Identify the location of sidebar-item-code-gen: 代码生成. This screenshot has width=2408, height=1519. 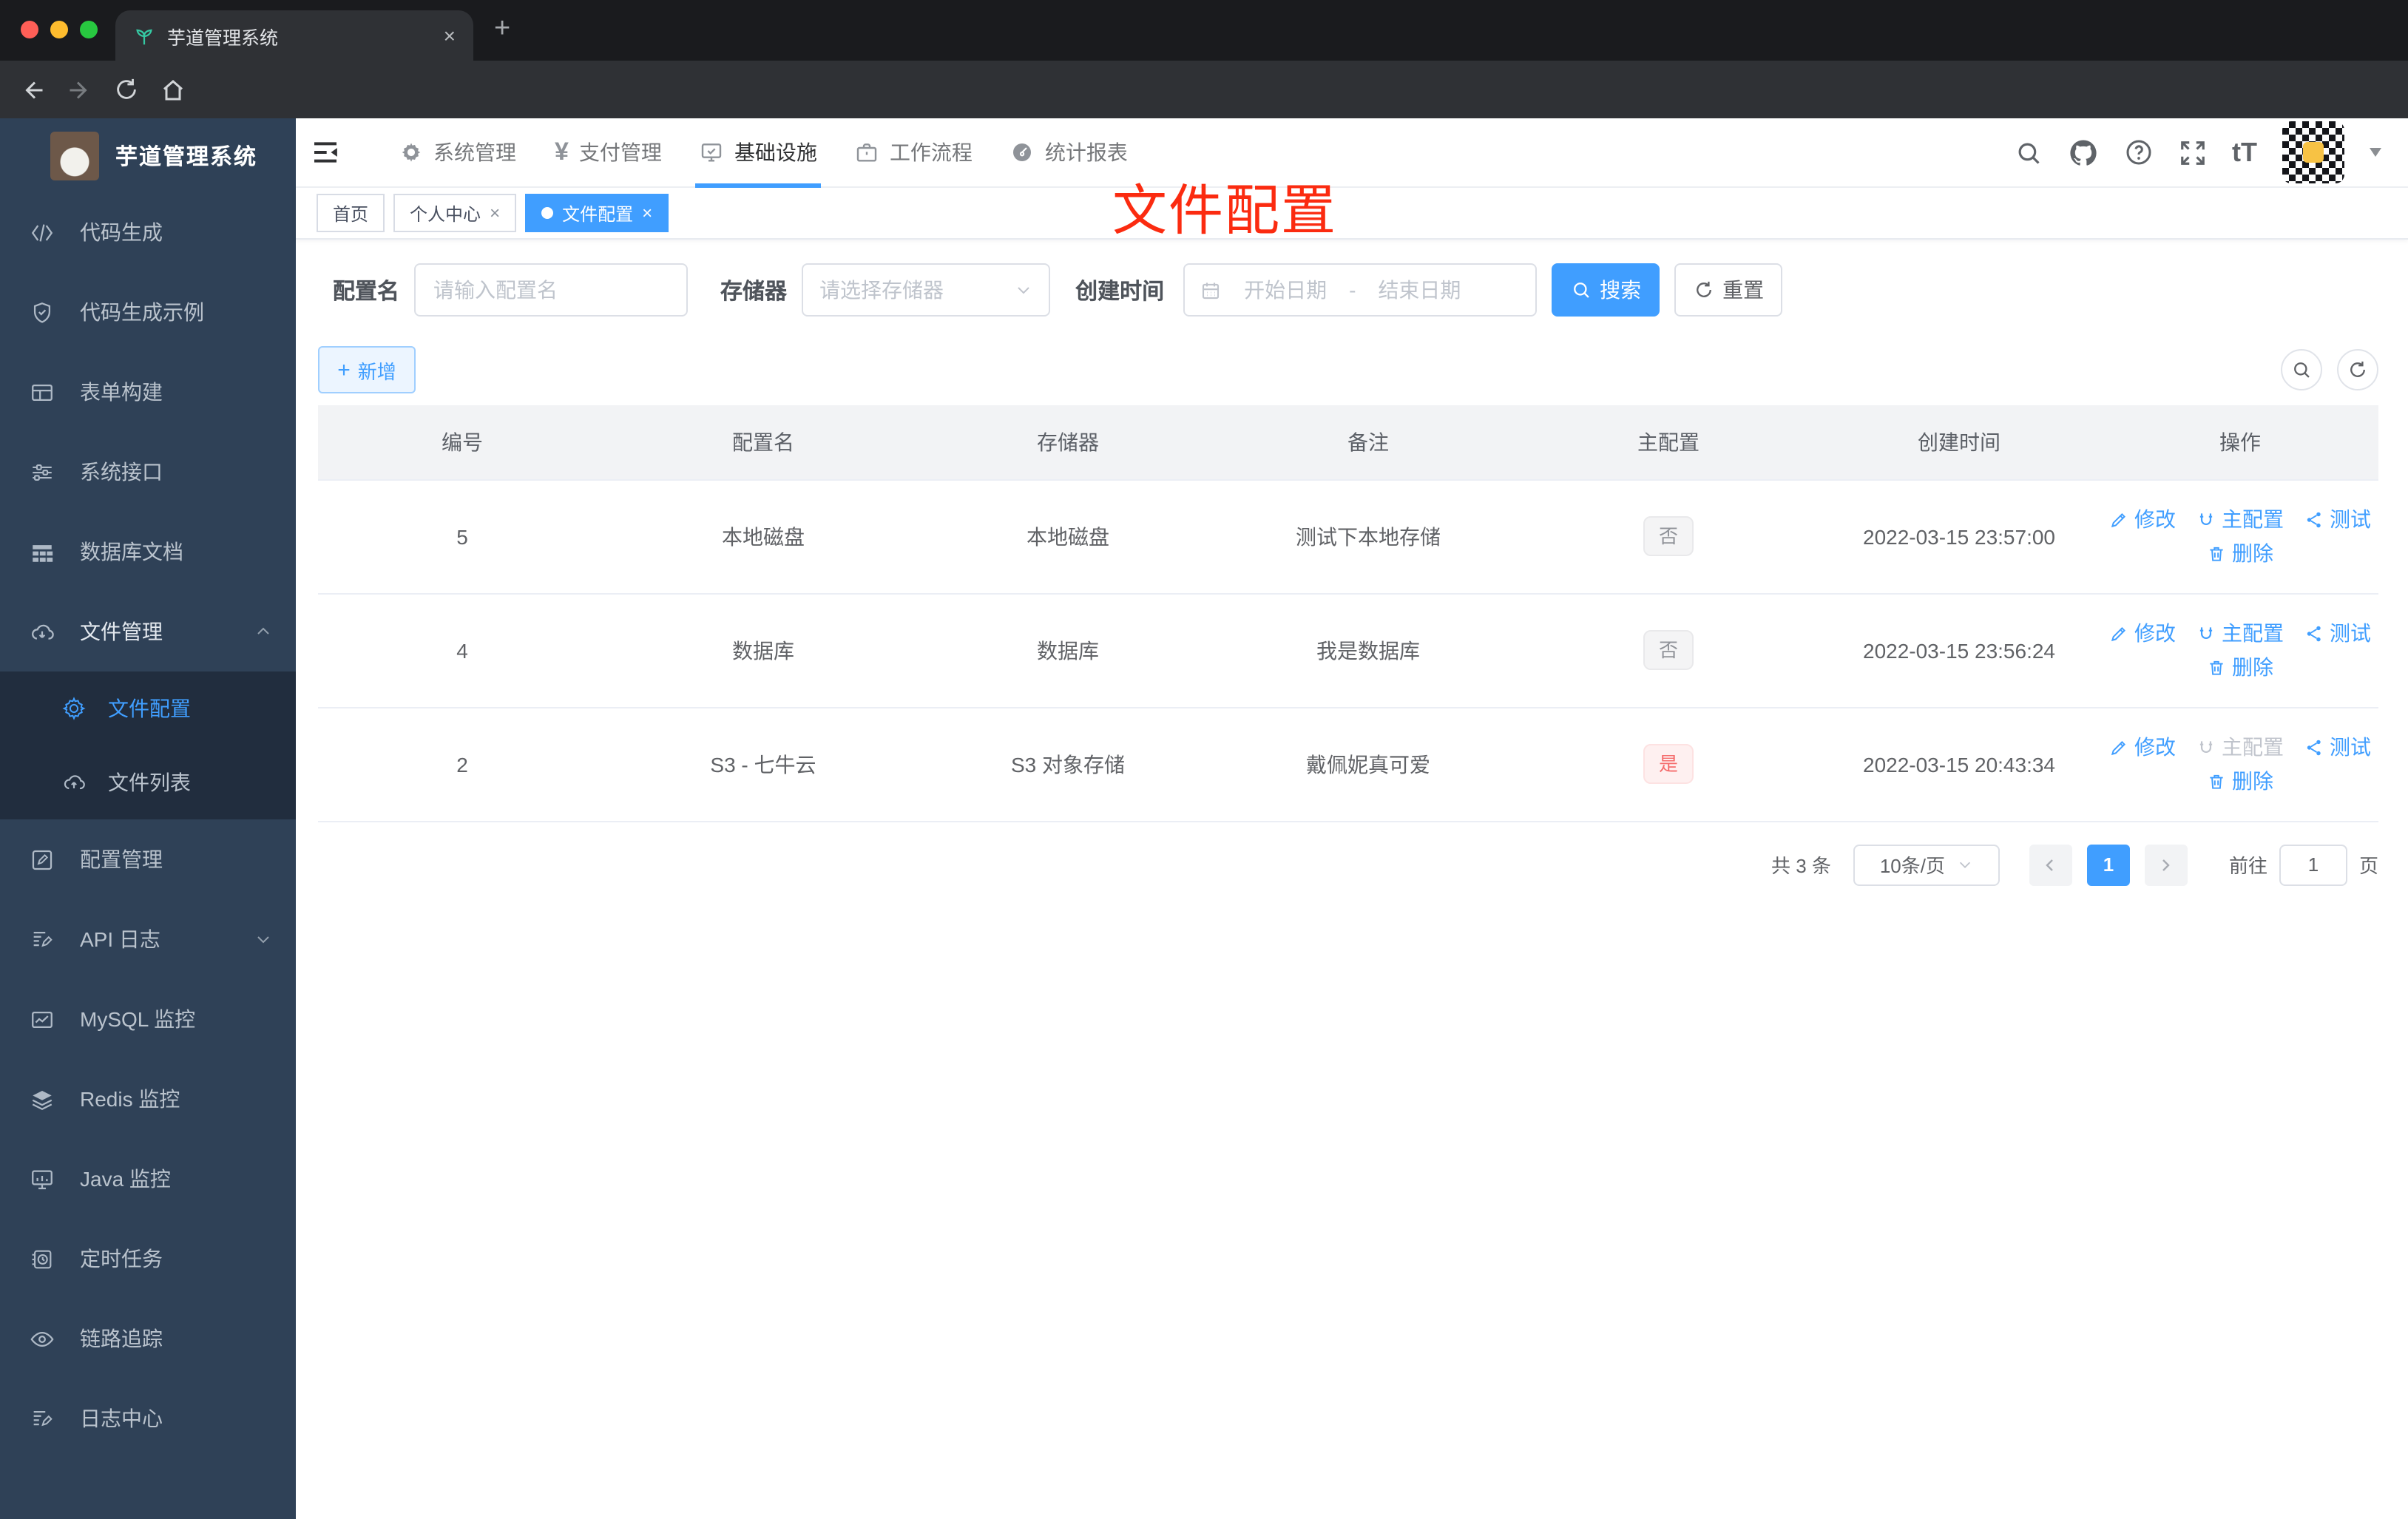
(148, 232).